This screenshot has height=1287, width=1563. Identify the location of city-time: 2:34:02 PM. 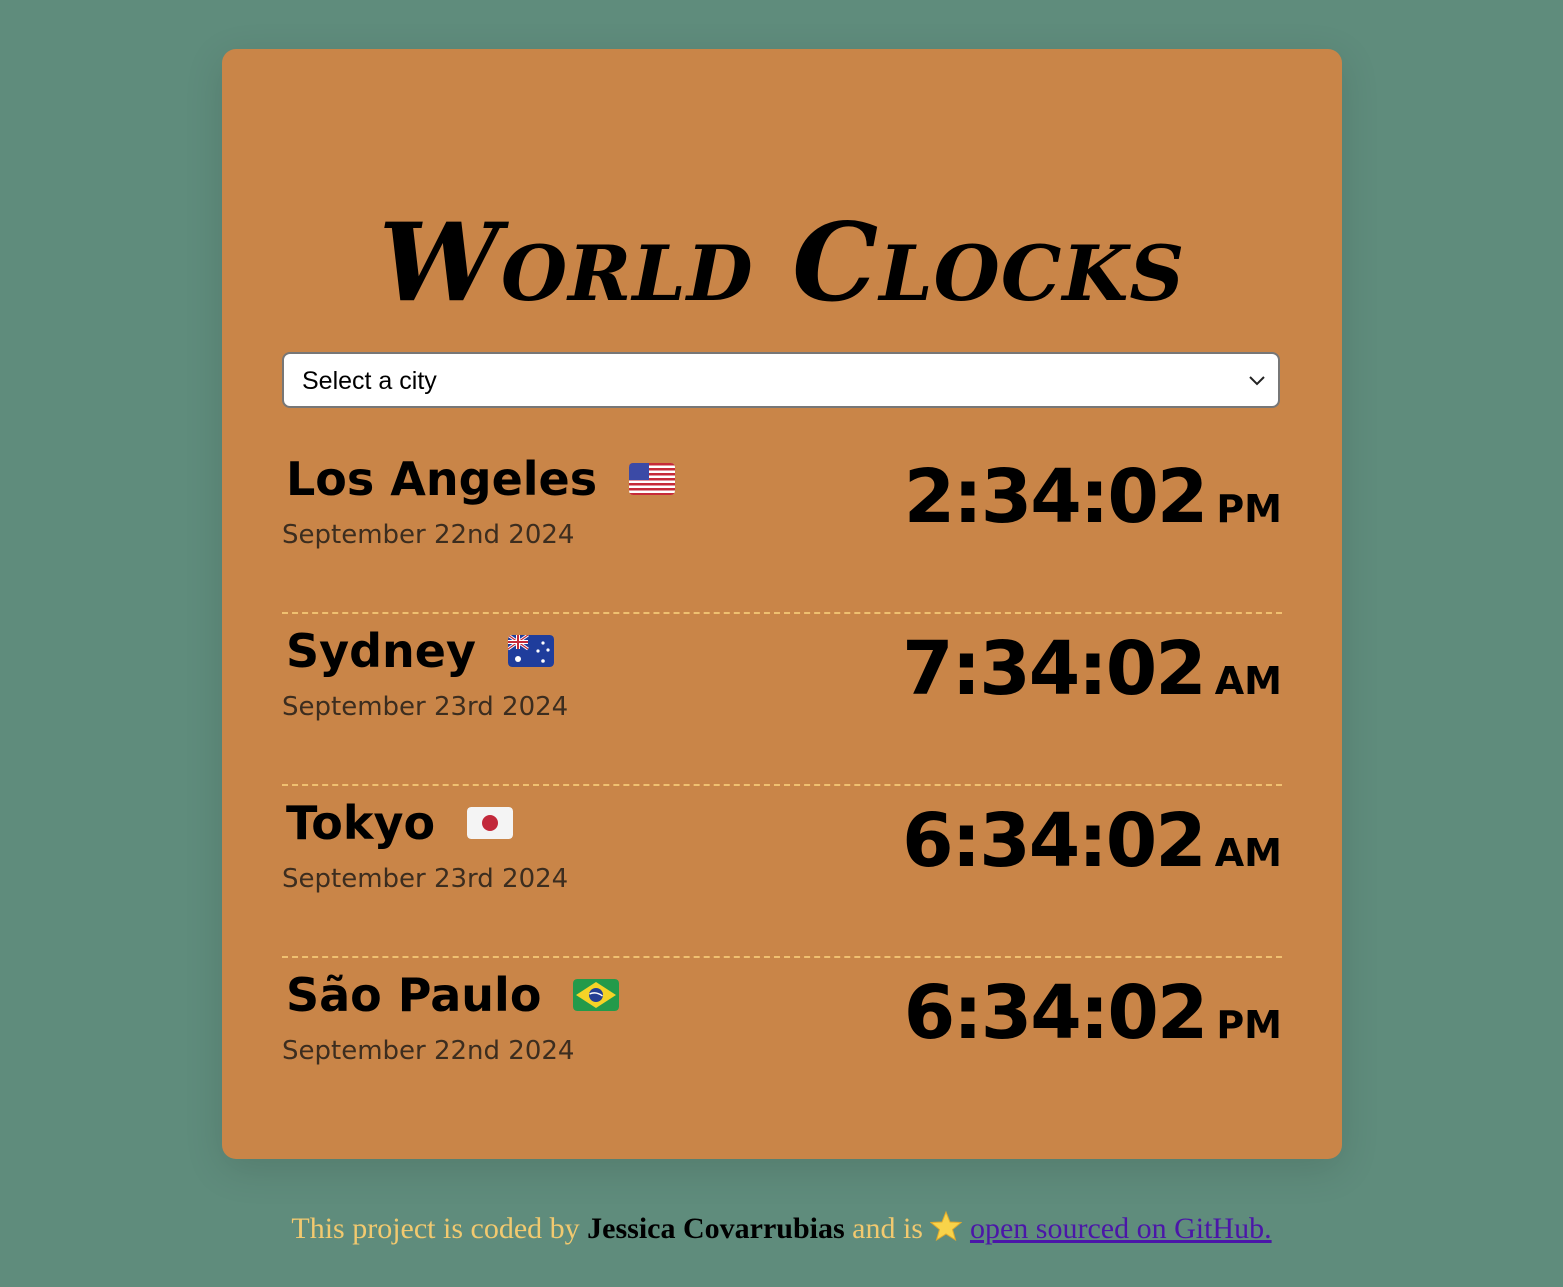
(1093, 497).